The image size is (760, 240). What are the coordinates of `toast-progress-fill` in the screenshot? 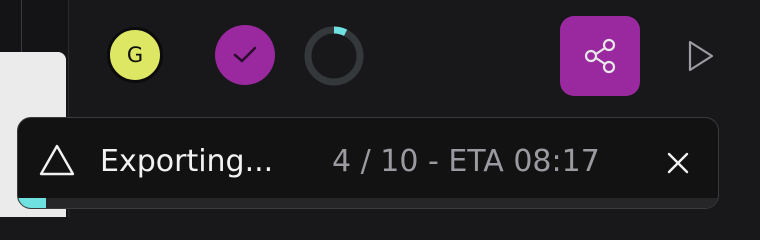 It's located at (32, 203).